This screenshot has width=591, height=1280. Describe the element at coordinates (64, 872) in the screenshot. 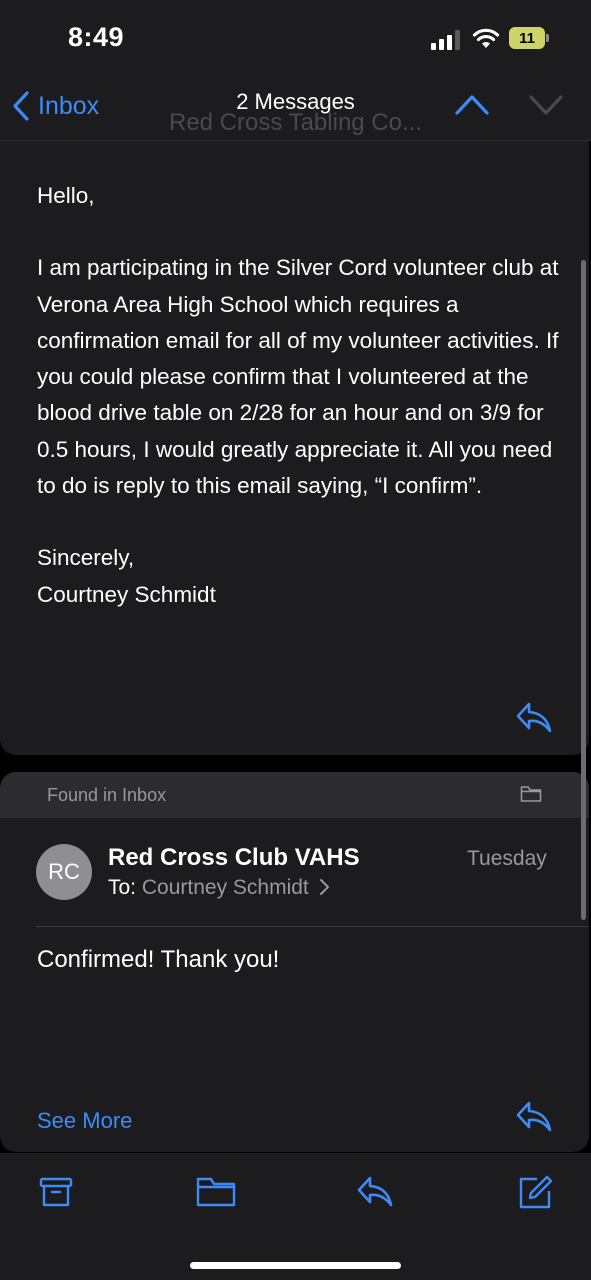

I see `avatar: RC` at that location.